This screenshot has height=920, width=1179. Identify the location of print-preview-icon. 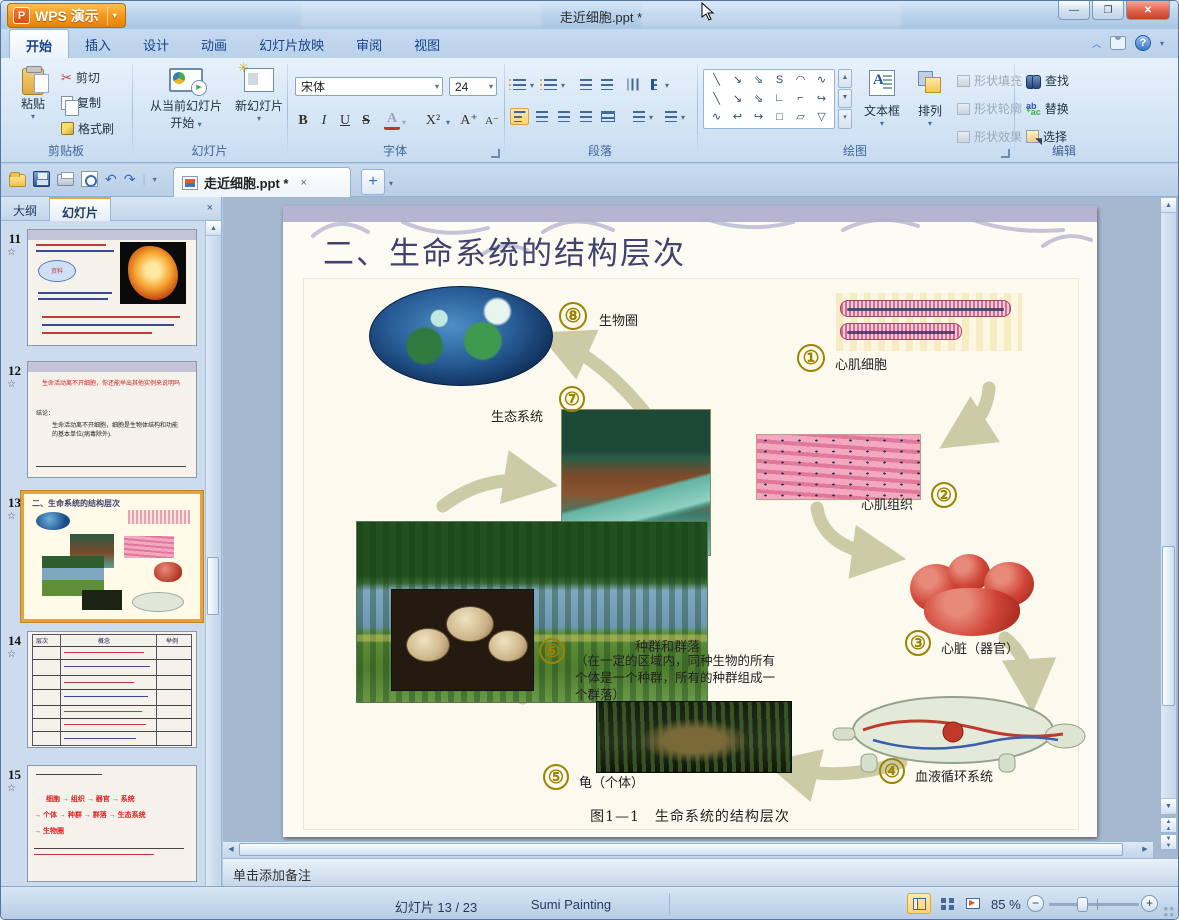
(89, 179).